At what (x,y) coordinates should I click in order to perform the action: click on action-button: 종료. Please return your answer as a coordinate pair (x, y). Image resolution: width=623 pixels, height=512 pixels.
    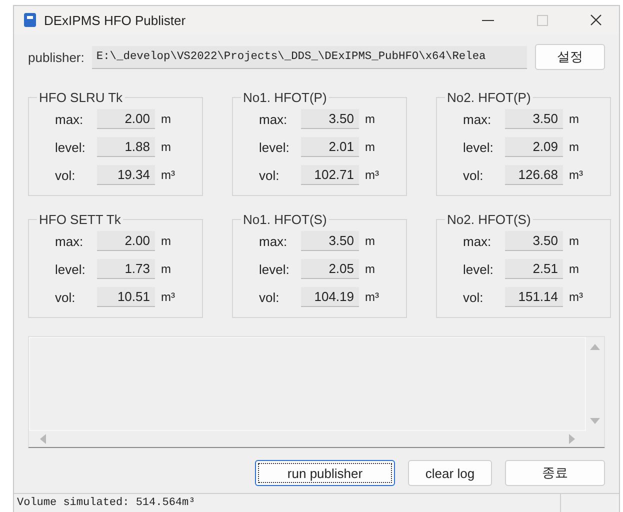
    Looking at the image, I should click on (555, 473).